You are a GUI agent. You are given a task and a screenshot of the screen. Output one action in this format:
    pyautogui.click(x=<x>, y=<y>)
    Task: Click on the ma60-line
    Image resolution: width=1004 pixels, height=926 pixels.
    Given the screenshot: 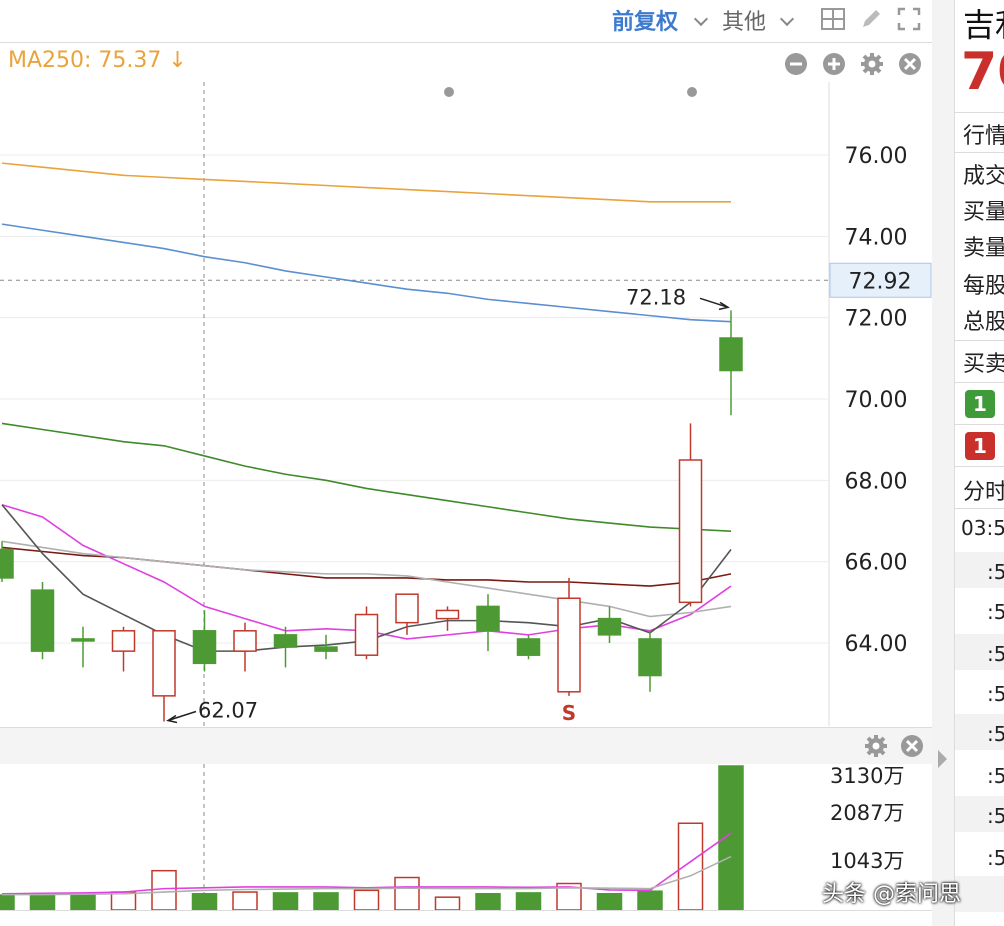 What is the action you would take?
    pyautogui.click(x=366, y=477)
    